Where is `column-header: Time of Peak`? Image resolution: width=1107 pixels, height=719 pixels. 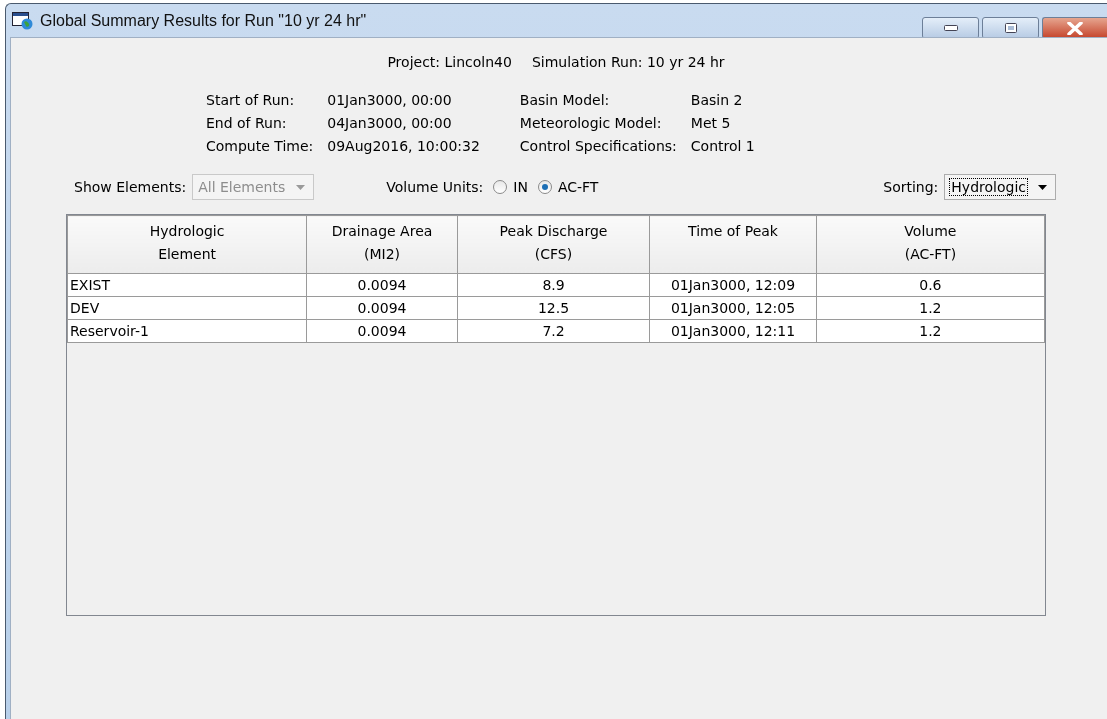
column-header: Time of Peak is located at coordinates (733, 244).